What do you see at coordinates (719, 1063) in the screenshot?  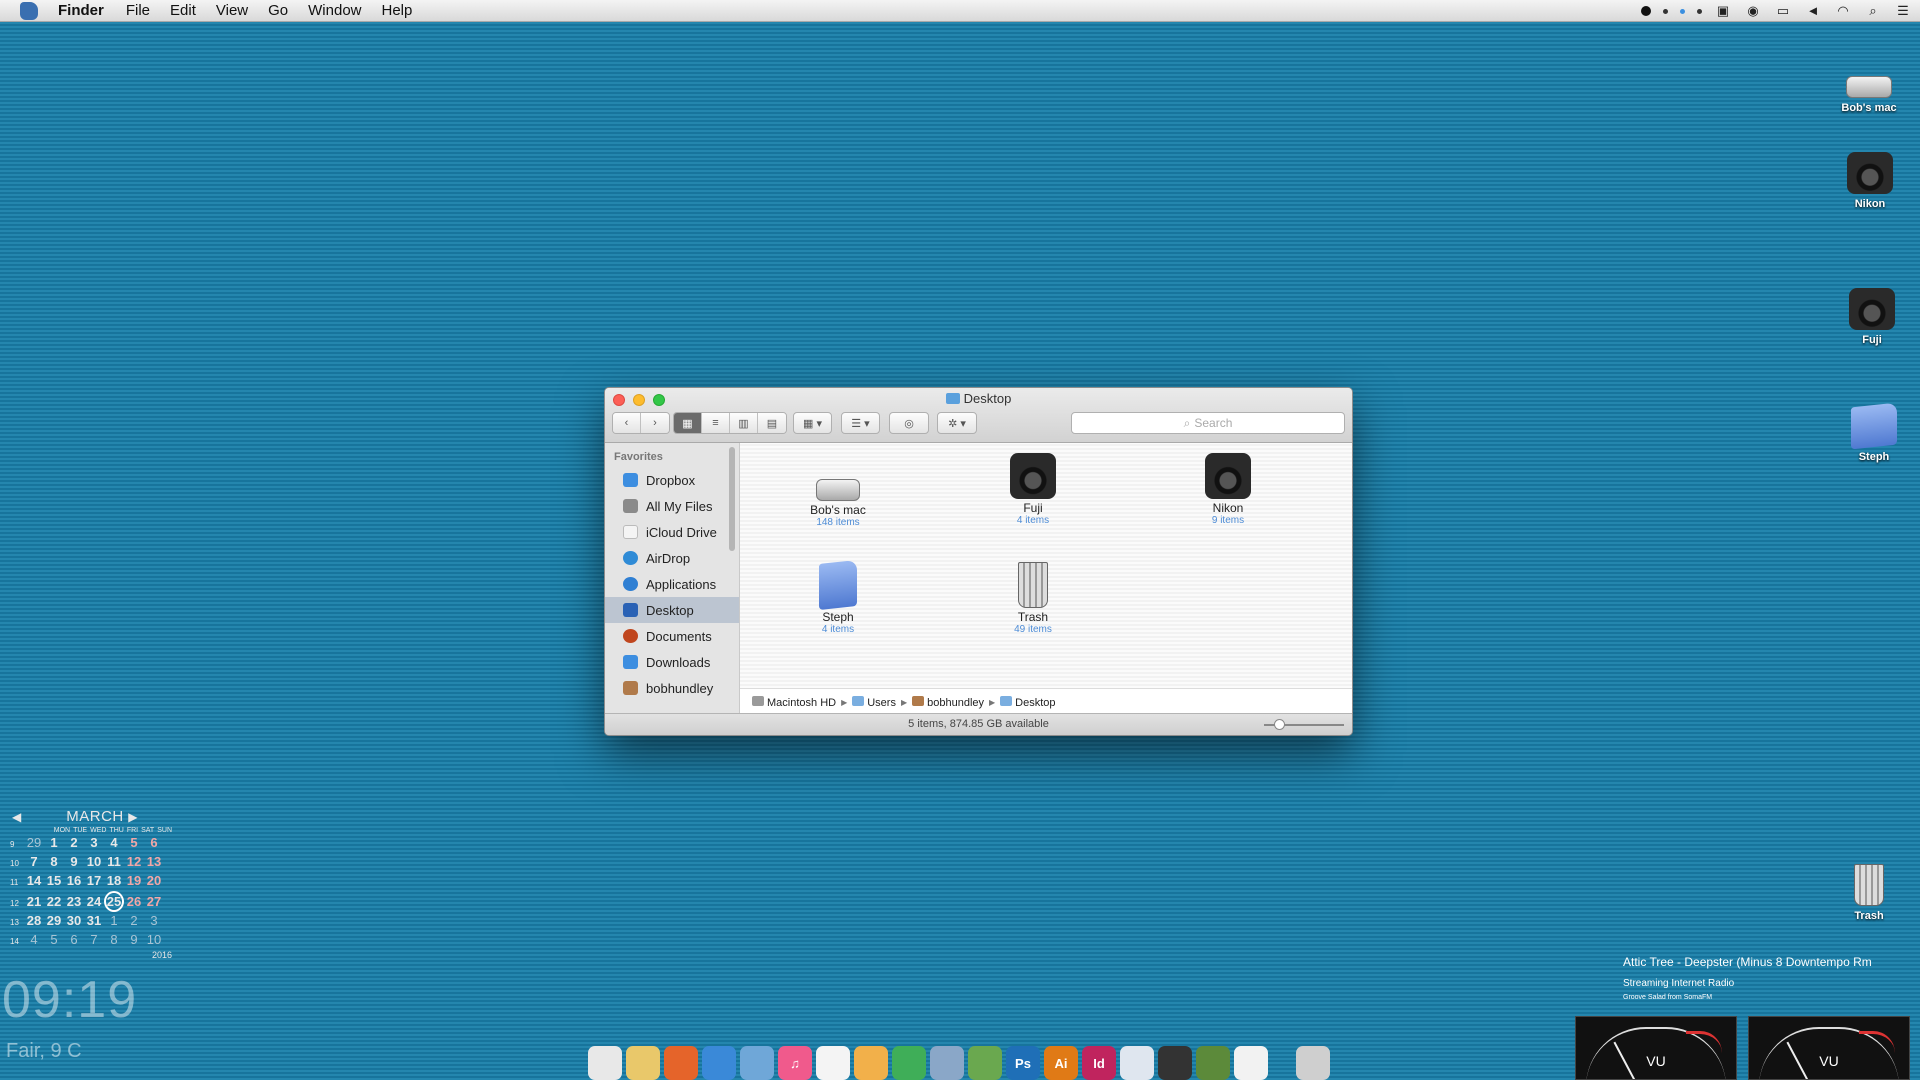 I see `safari-icon` at bounding box center [719, 1063].